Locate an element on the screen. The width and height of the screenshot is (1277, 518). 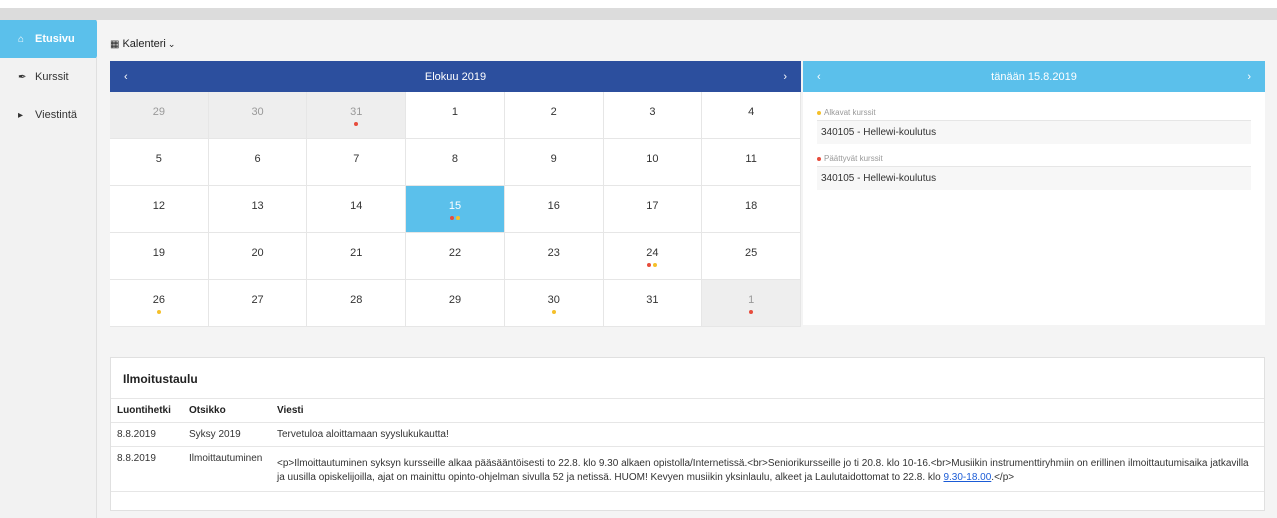
day-number: 30 is located at coordinates (257, 112).